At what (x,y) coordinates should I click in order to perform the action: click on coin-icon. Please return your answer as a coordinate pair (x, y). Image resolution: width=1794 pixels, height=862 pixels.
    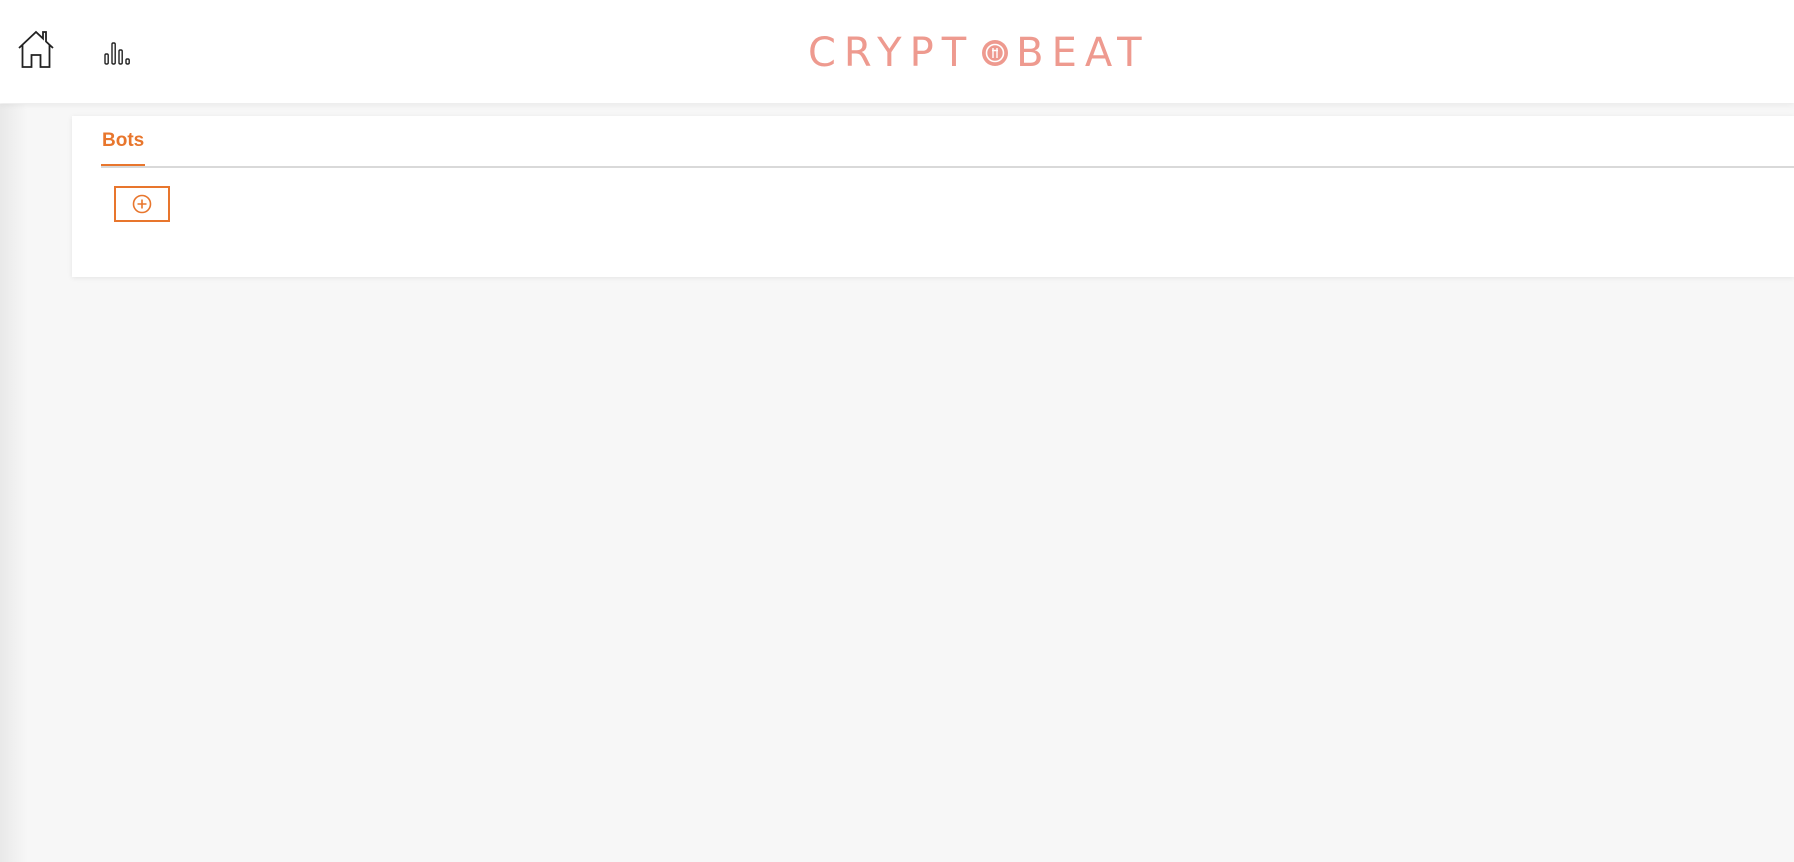
    Looking at the image, I should click on (995, 53).